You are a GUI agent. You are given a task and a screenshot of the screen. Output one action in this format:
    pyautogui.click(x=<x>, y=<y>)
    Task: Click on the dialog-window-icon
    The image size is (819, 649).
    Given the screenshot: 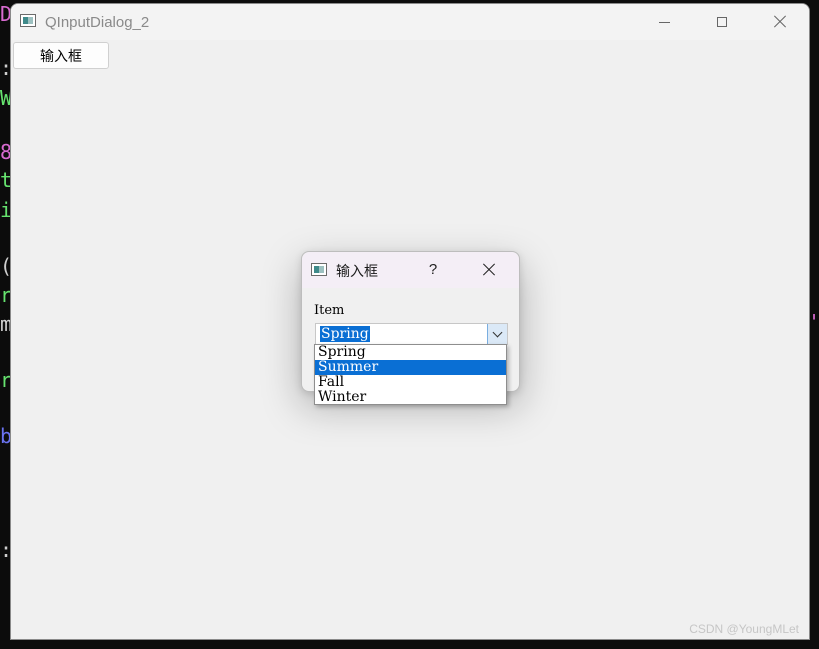 What is the action you would take?
    pyautogui.click(x=319, y=269)
    